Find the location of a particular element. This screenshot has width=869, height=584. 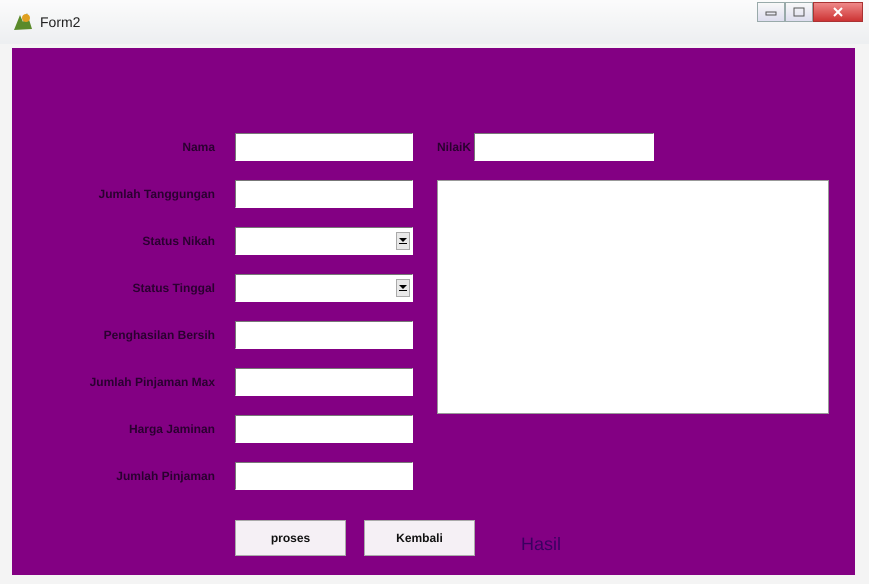

form-button: proses is located at coordinates (290, 538).